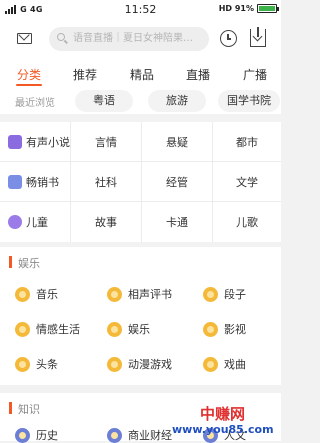  I want to click on battery-icon, so click(268, 8).